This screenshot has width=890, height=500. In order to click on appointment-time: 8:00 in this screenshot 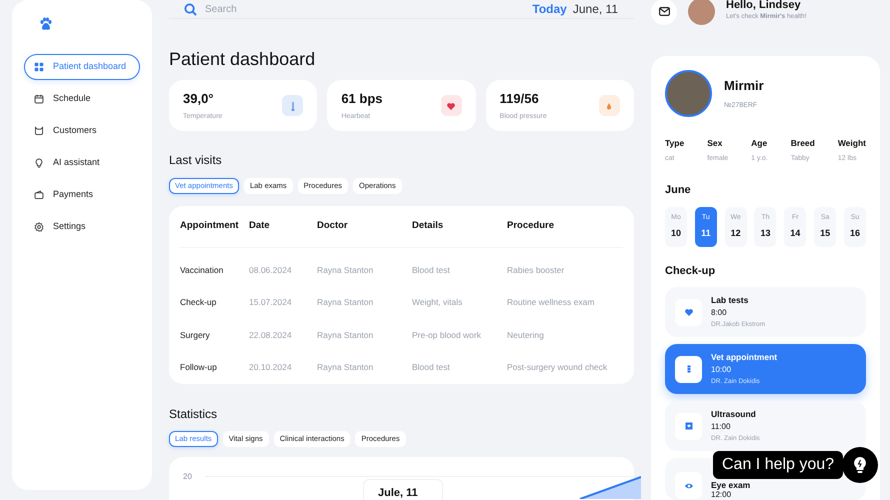, I will do `click(719, 312)`.